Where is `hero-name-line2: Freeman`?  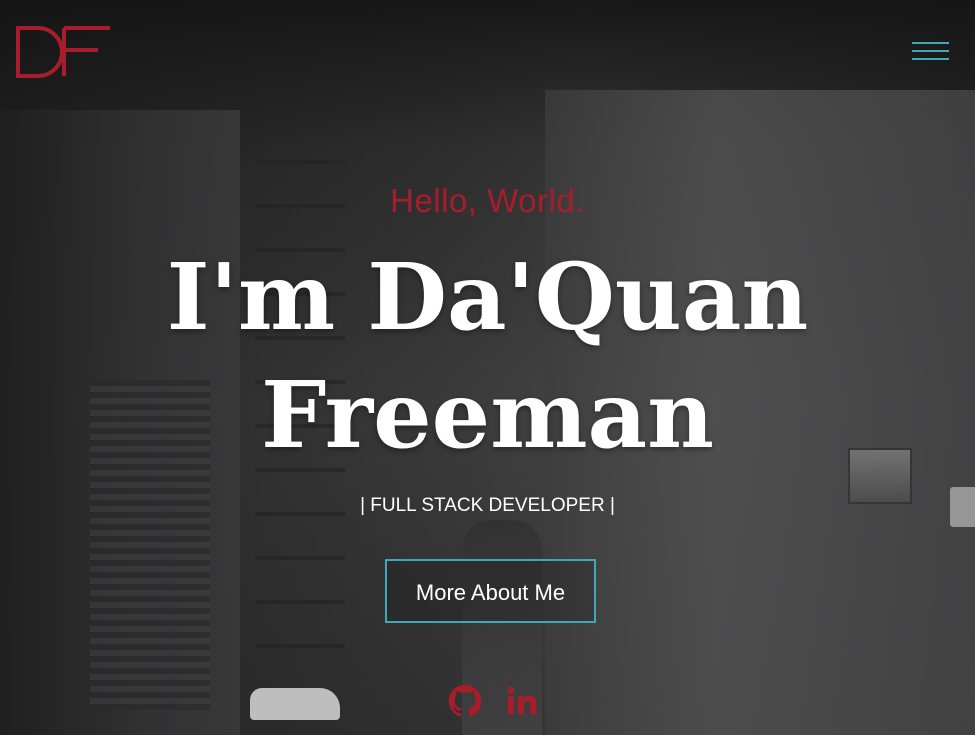
hero-name-line2: Freeman is located at coordinates (487, 415).